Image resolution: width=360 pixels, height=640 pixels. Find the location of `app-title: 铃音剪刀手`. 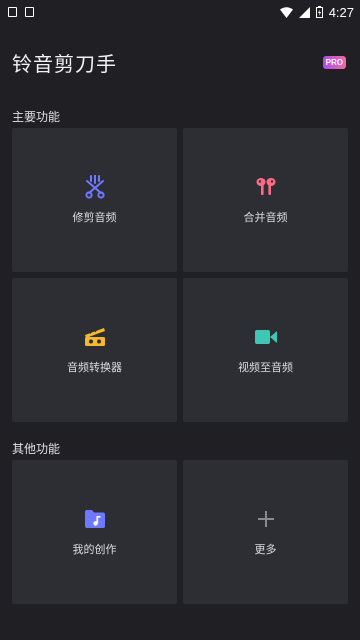

app-title: 铃音剪刀手 is located at coordinates (64, 63).